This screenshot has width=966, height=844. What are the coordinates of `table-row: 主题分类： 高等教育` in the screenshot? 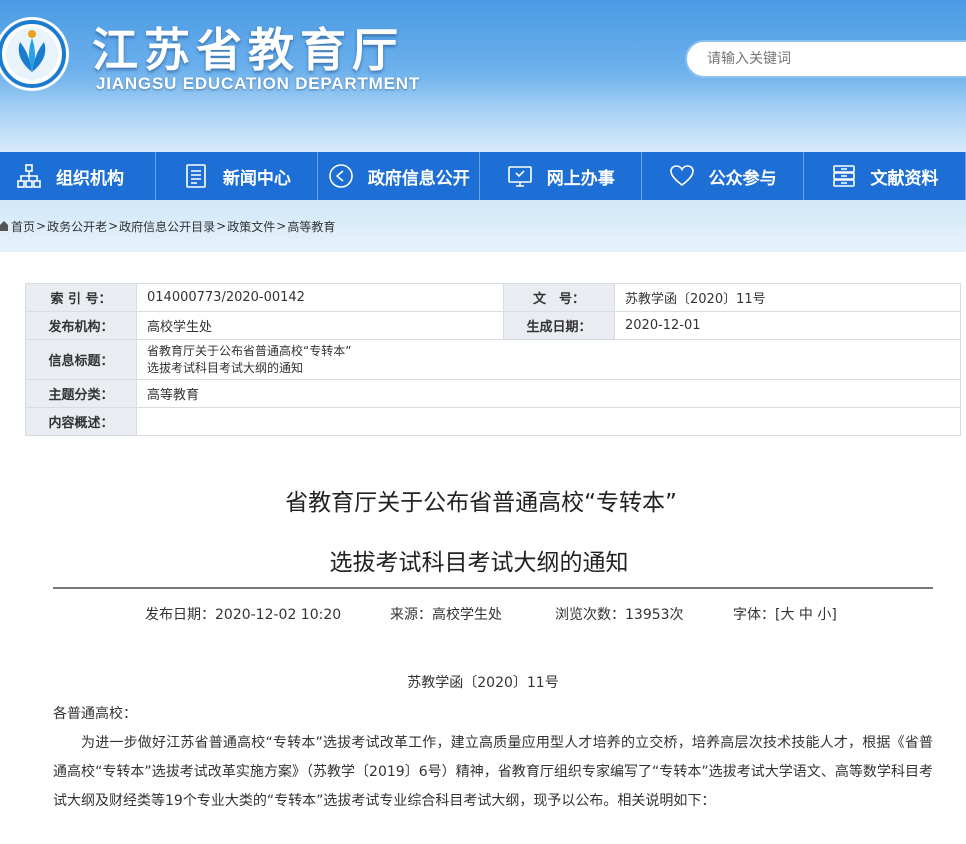 It's located at (493, 393).